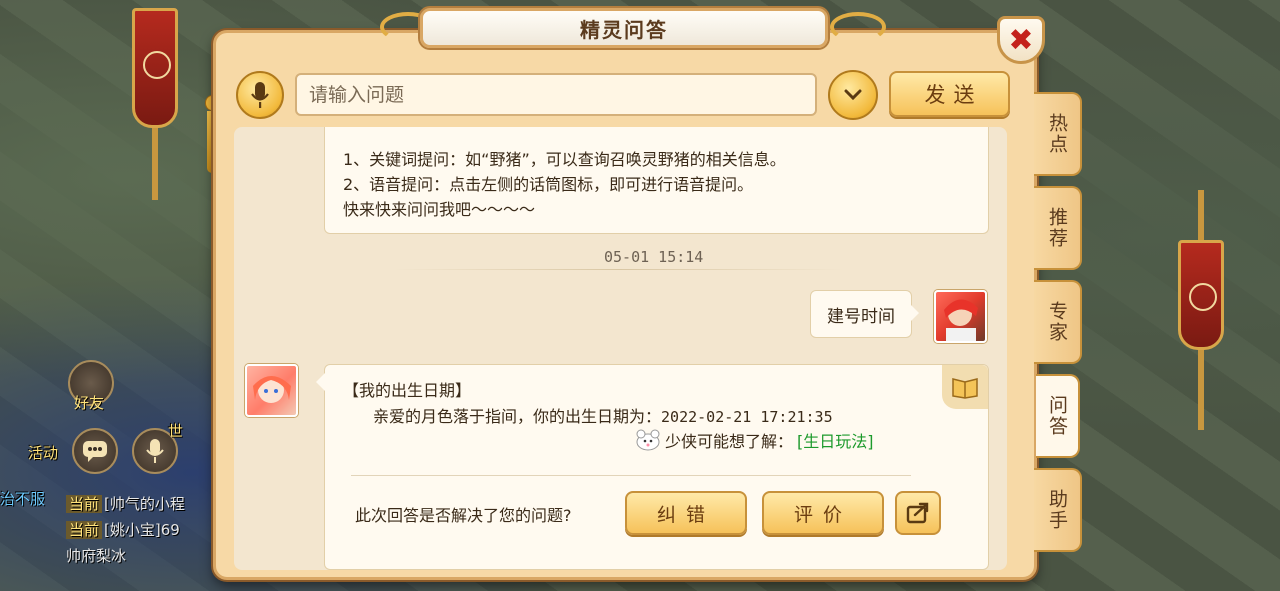 This screenshot has width=1280, height=591. What do you see at coordinates (564, 159) in the screenshot?
I see `intro-line: 1、关键词提问：如“野猪”，可以查询召唤灵野猪的相关信息。` at bounding box center [564, 159].